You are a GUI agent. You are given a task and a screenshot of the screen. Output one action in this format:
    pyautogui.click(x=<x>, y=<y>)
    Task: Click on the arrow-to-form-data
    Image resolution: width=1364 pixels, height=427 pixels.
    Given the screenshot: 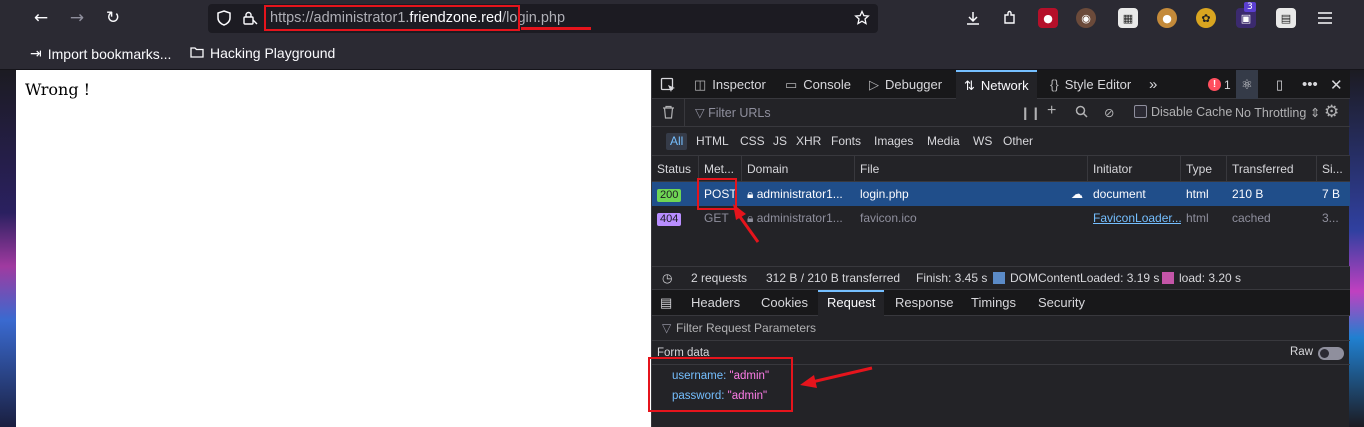 What is the action you would take?
    pyautogui.click(x=836, y=377)
    